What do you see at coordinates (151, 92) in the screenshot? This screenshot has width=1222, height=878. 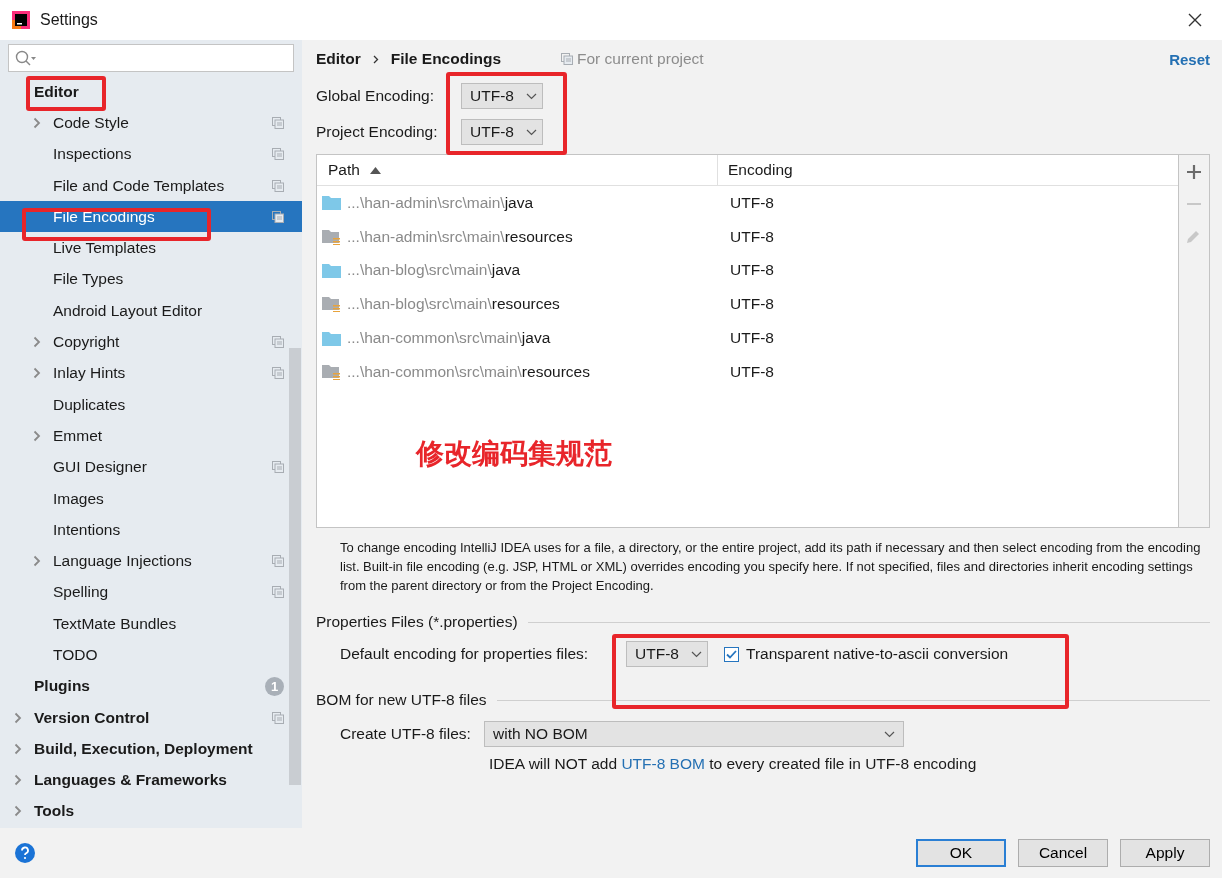 I see `tree-item: Editor` at bounding box center [151, 92].